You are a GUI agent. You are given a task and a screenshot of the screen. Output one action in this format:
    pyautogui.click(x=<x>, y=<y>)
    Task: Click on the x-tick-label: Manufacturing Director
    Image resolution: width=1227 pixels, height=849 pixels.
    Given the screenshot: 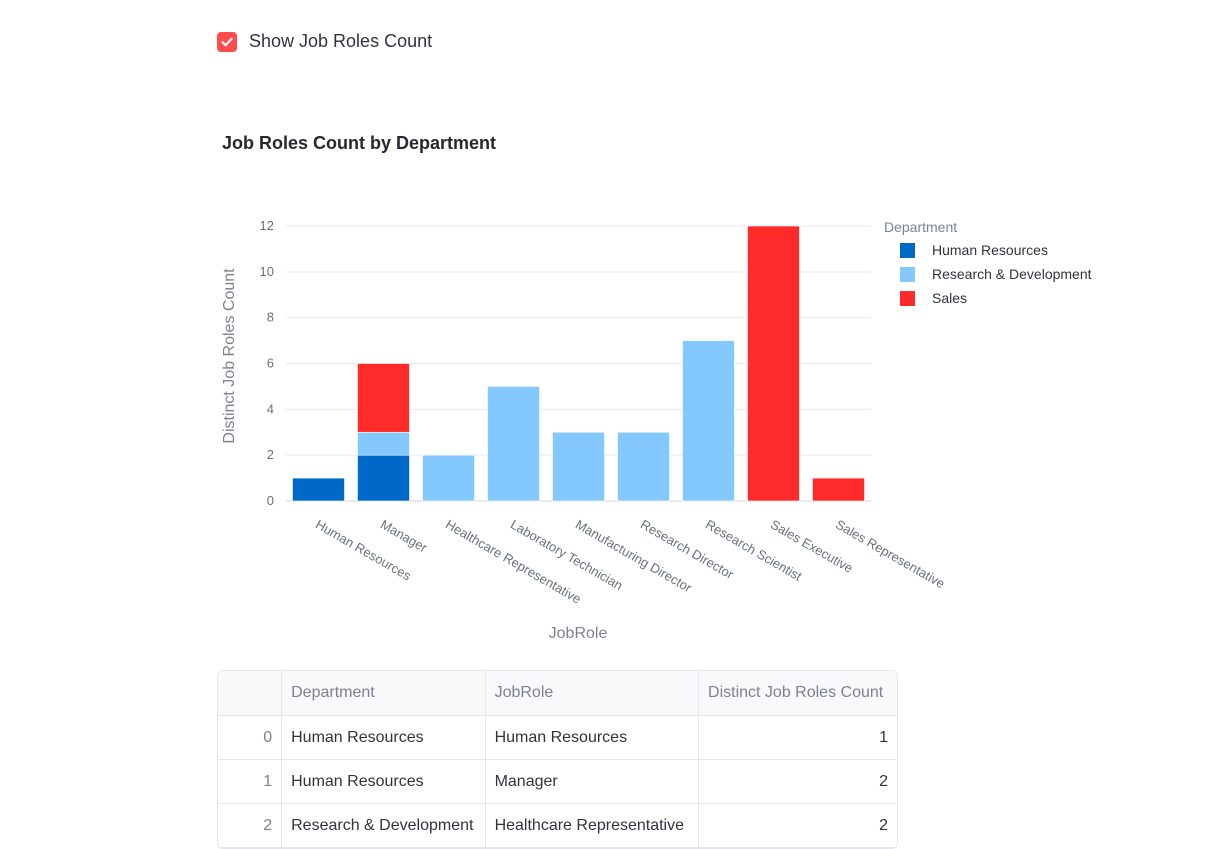 What is the action you would take?
    pyautogui.click(x=634, y=556)
    